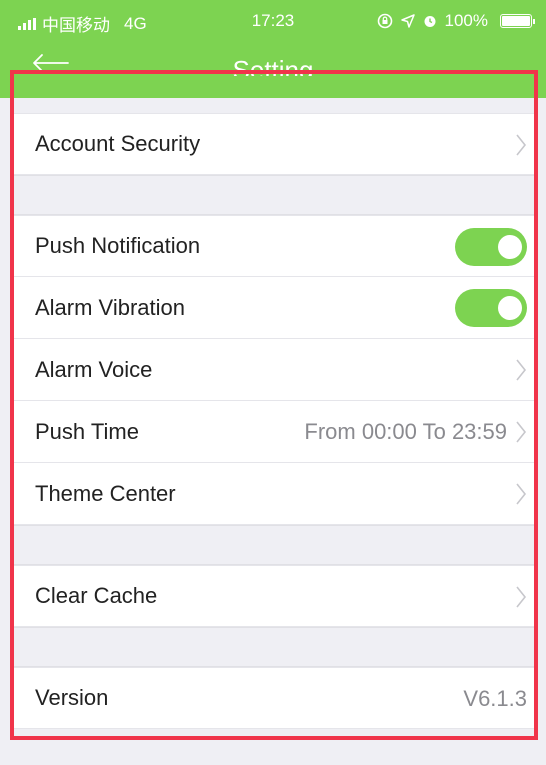 This screenshot has width=546, height=765. I want to click on status-bar: 中国移动 4G 17:23 100%, so click(273, 20).